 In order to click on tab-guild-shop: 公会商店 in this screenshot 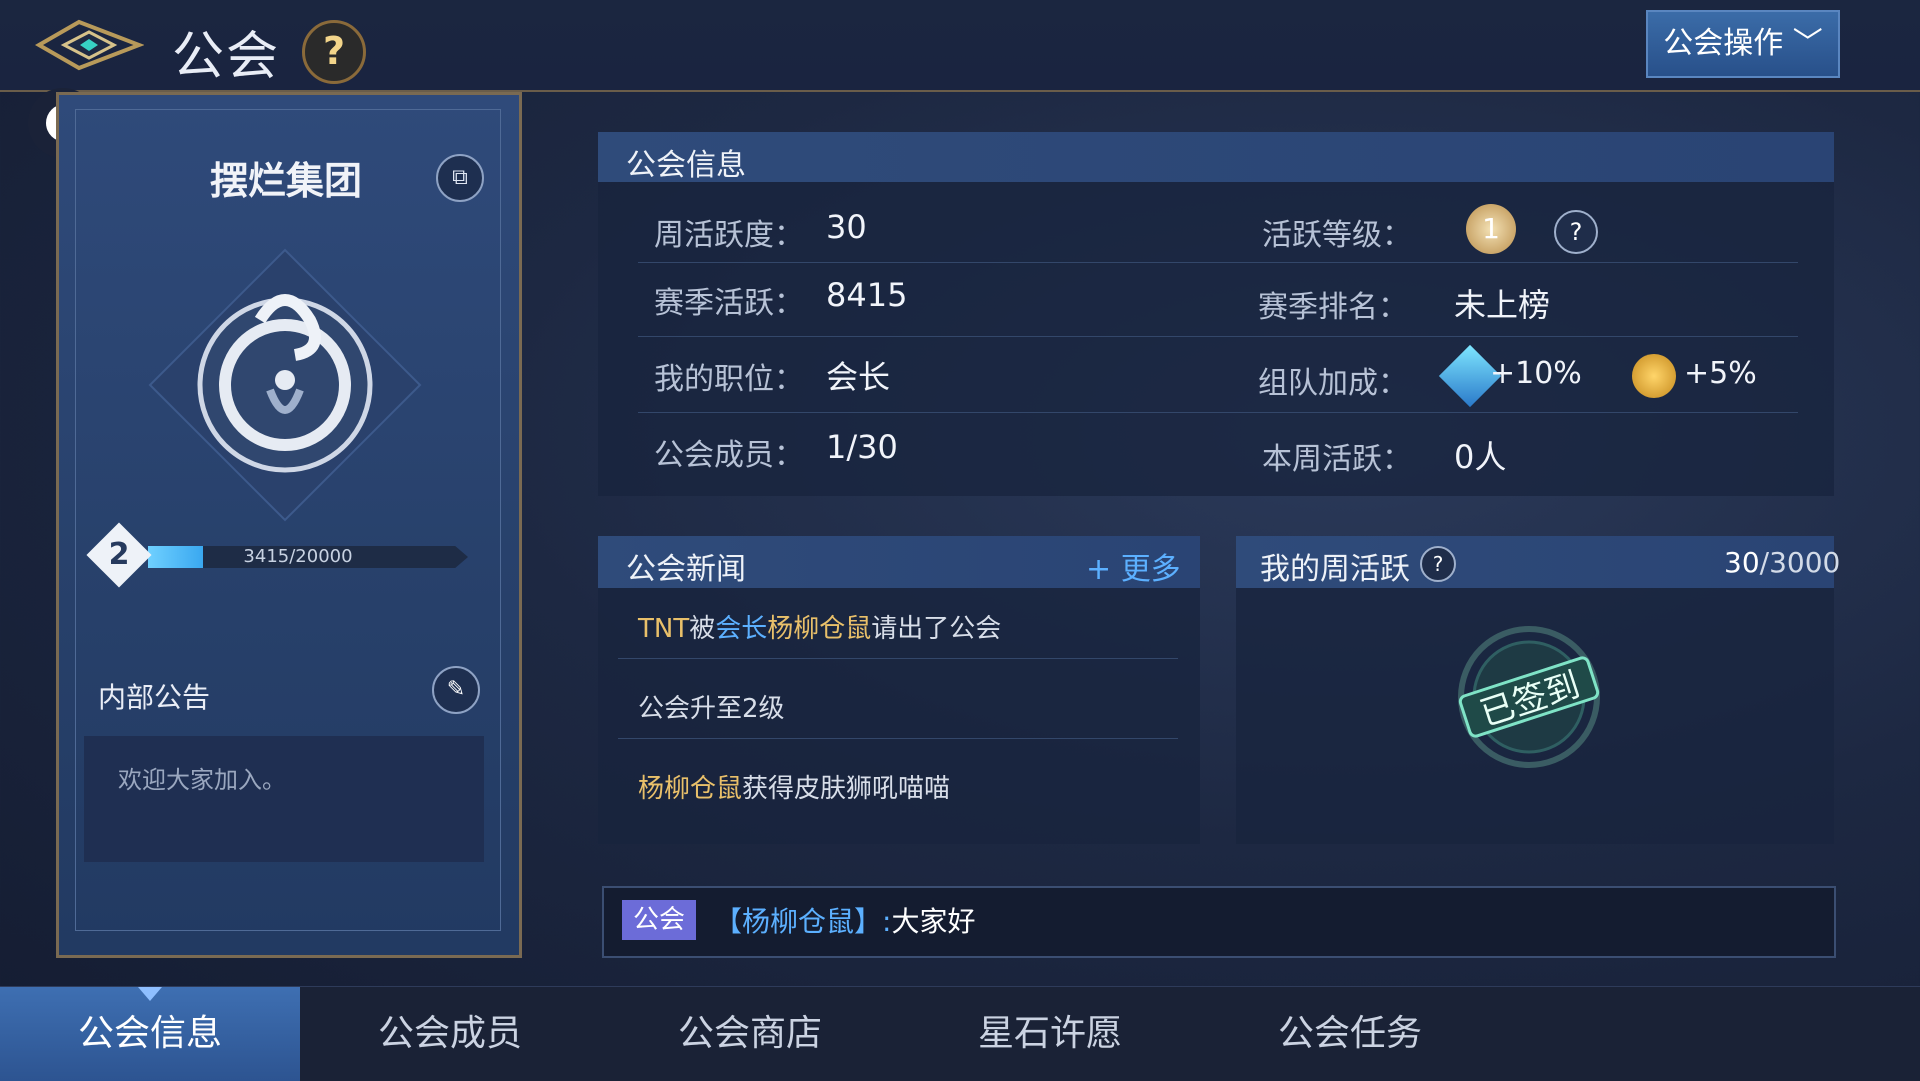, I will do `click(750, 1034)`.